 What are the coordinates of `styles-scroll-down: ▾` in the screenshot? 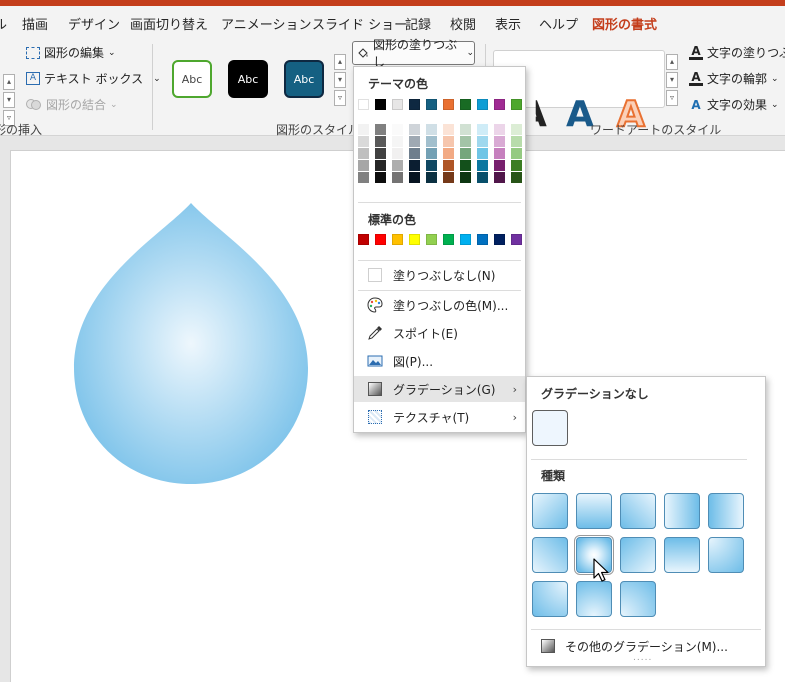 It's located at (340, 80).